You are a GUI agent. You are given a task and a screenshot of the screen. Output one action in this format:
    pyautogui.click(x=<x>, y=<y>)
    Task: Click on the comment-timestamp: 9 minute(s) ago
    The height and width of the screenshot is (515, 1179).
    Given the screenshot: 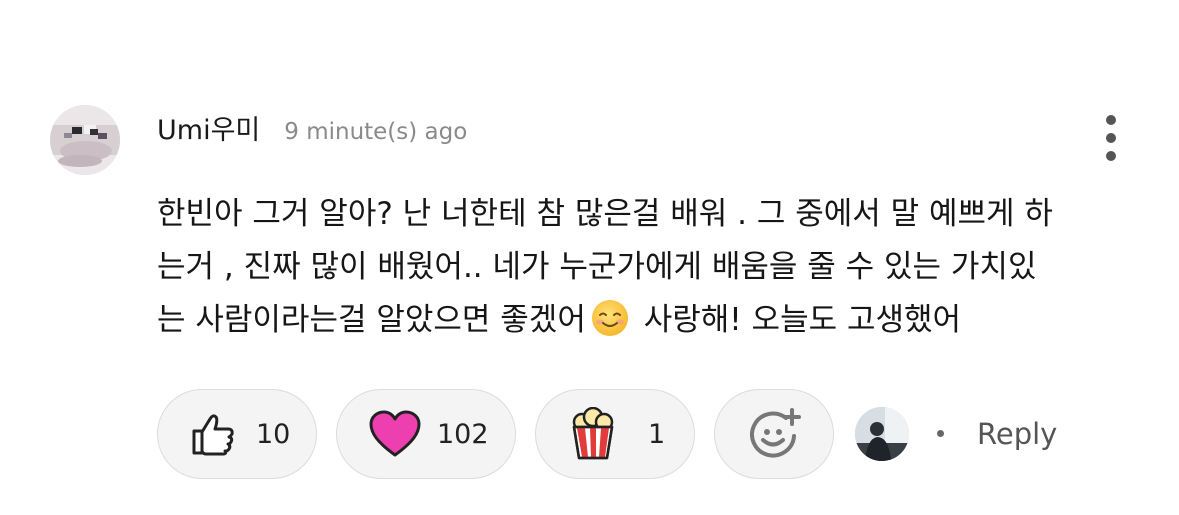 What is the action you would take?
    pyautogui.click(x=376, y=132)
    